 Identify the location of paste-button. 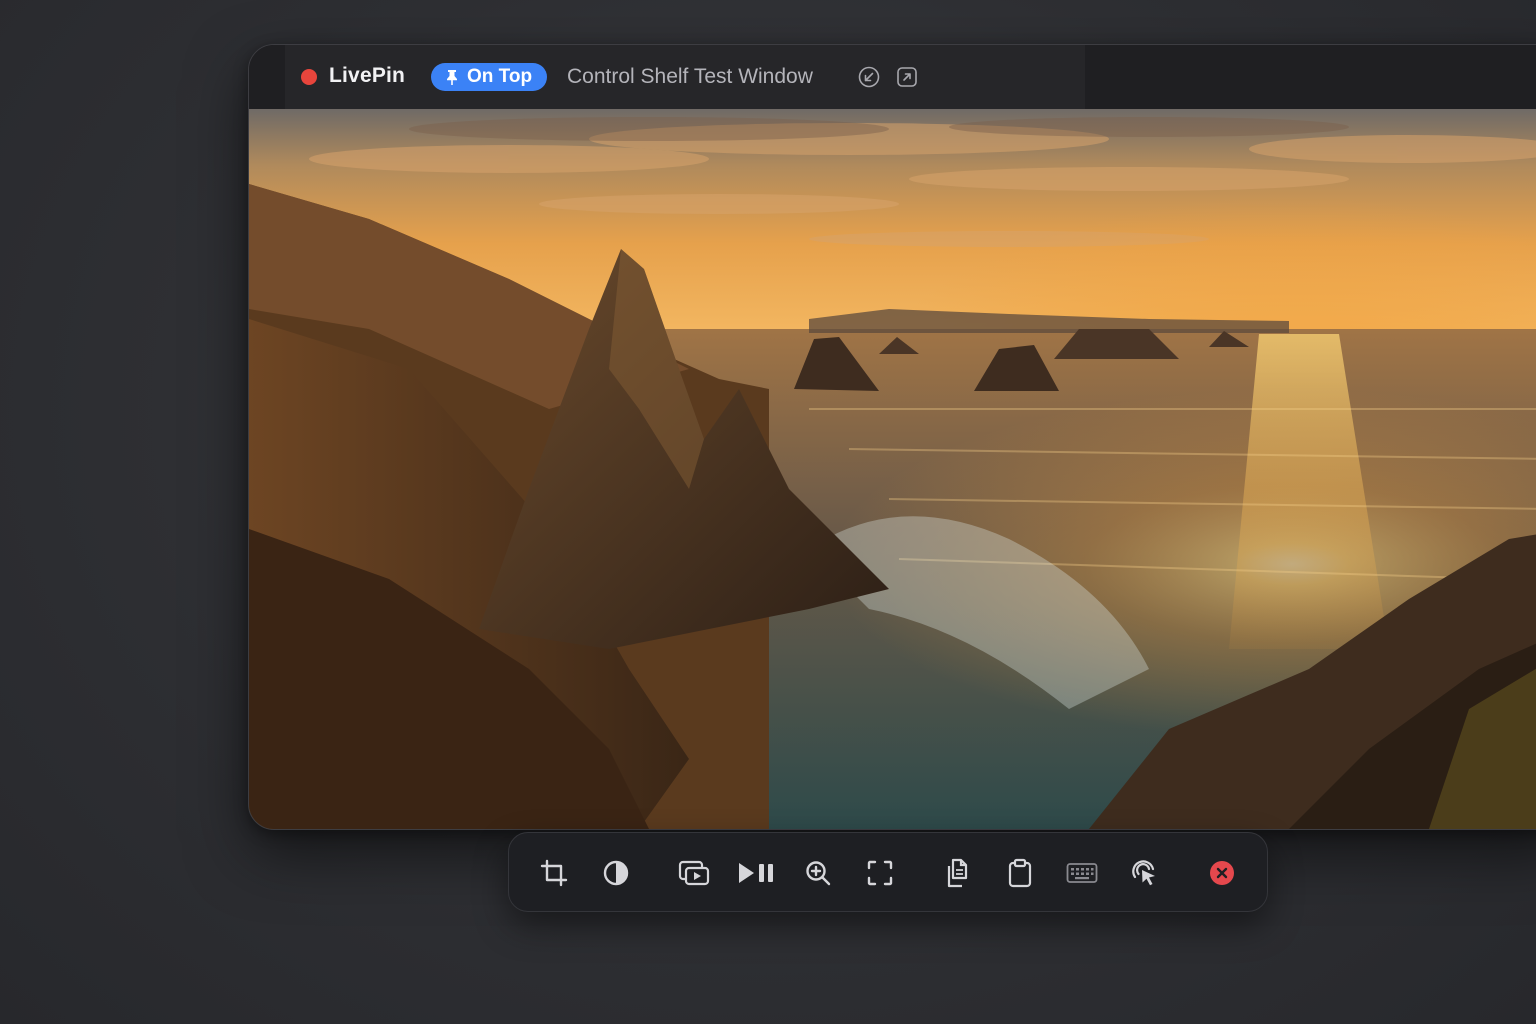
(1020, 873).